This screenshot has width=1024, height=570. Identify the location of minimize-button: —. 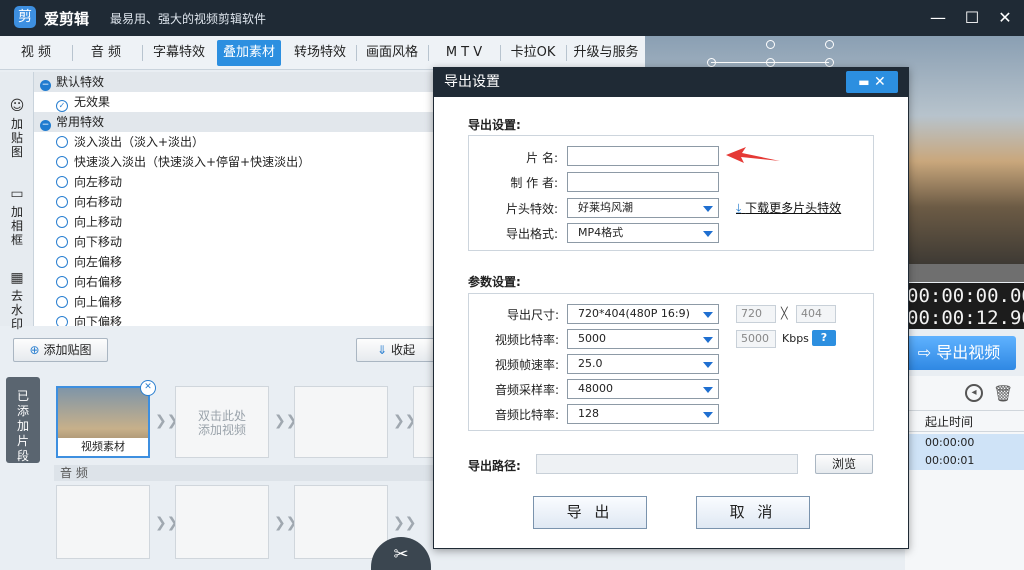
(938, 18).